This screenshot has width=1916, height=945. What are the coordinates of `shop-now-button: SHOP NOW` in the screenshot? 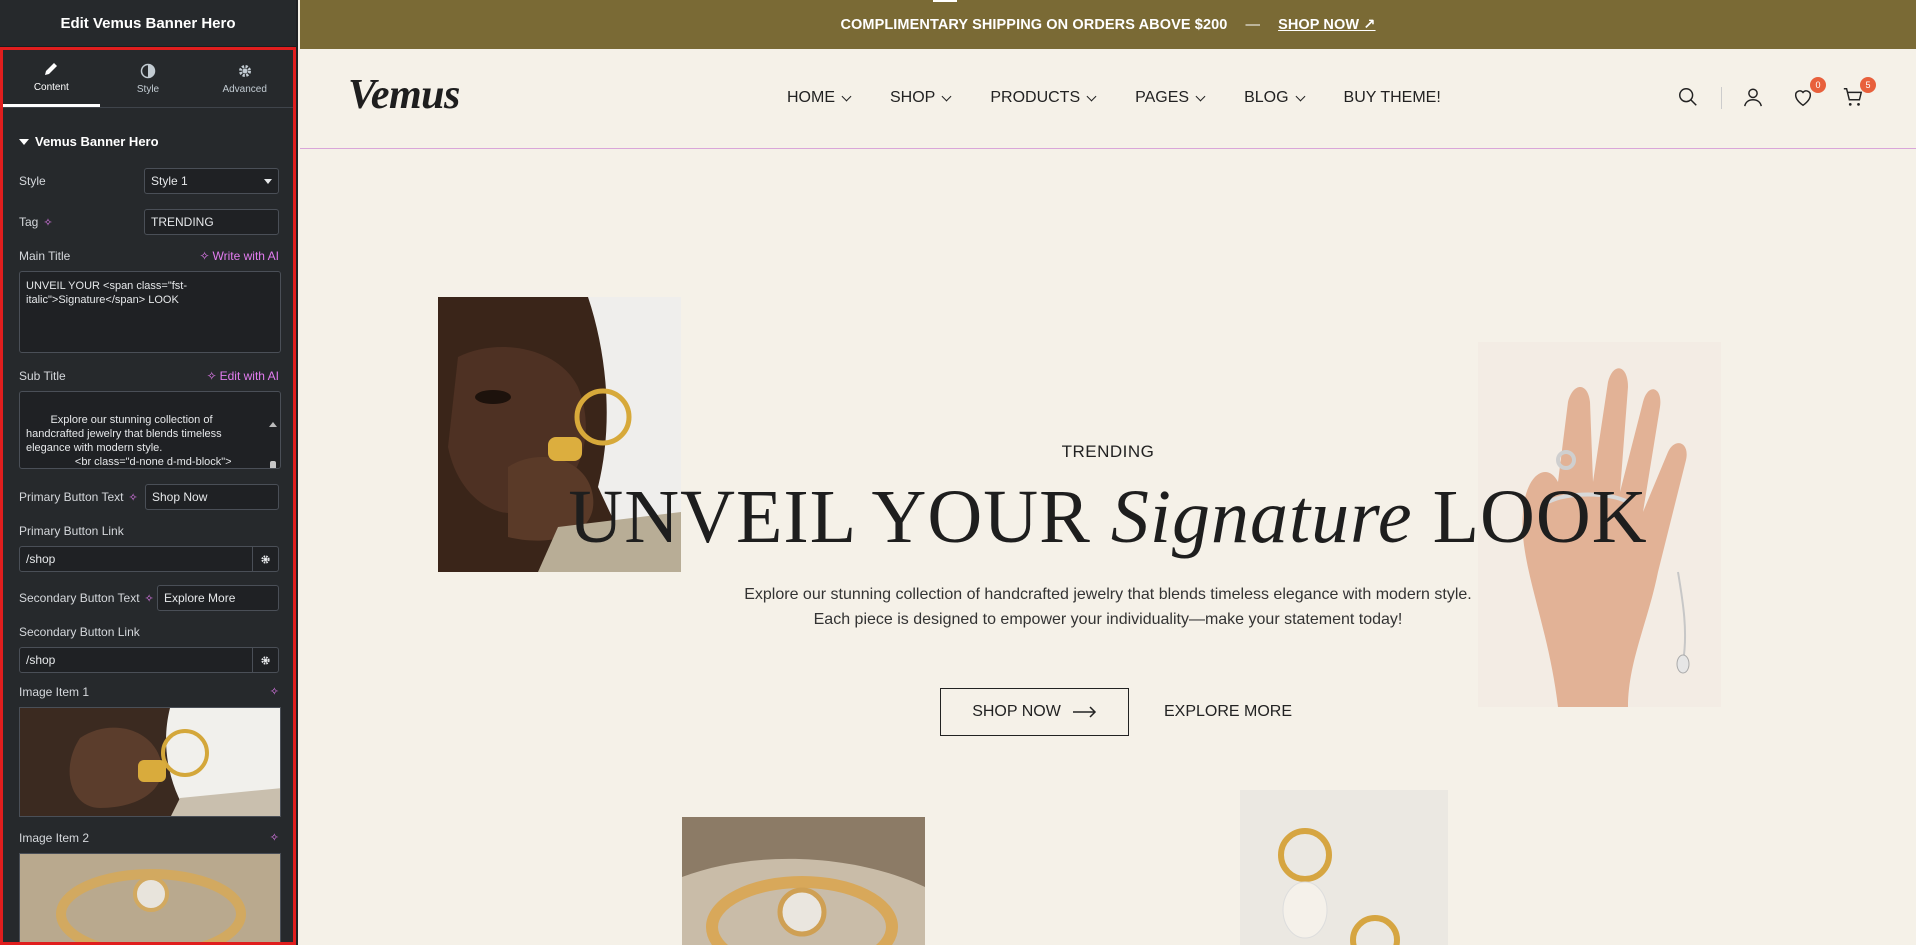 It's located at (1034, 712).